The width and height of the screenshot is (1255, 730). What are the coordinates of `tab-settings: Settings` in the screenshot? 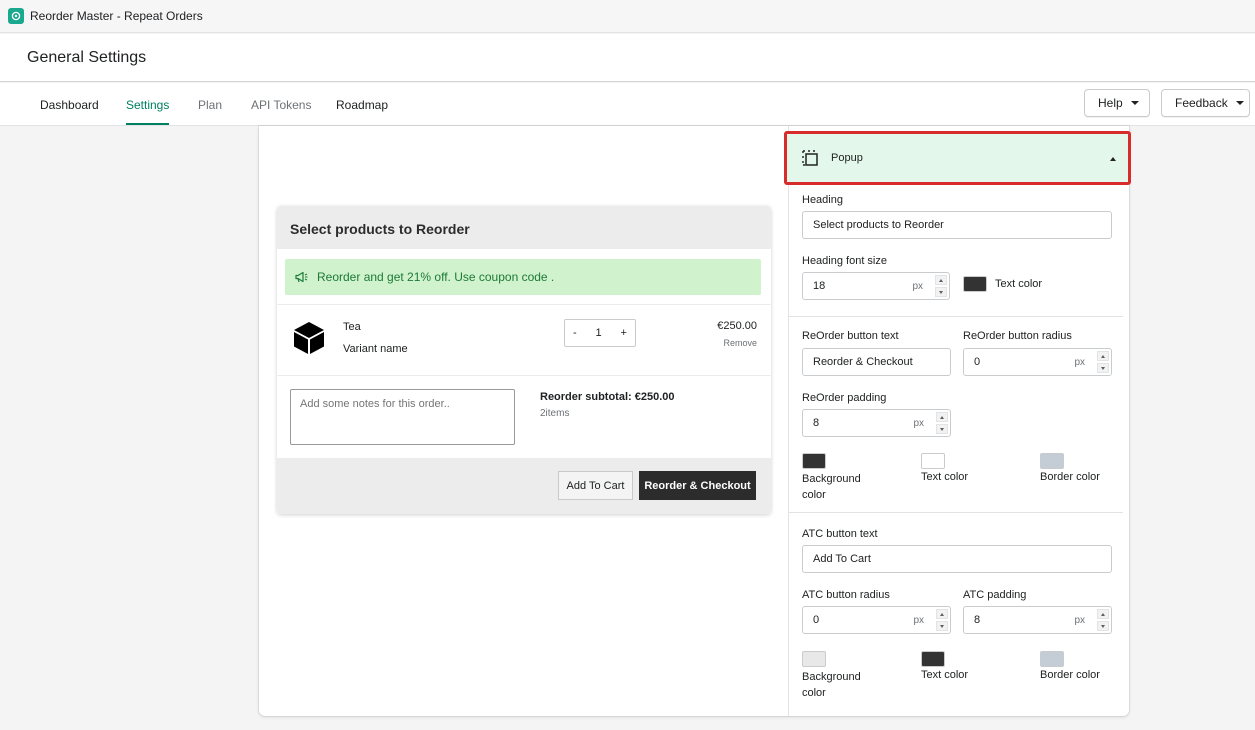 It's located at (148, 111).